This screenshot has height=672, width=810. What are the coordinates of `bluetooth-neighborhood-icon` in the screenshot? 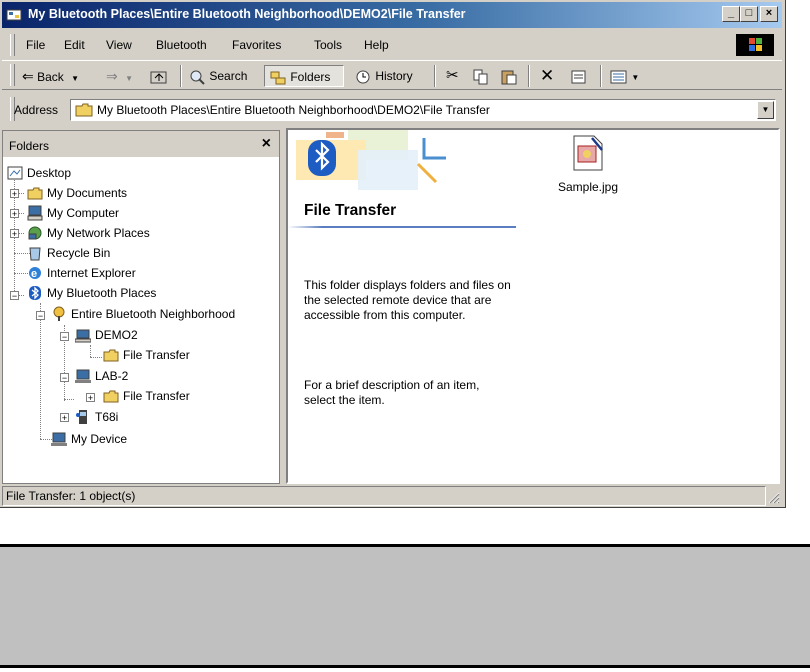 It's located at (59, 313).